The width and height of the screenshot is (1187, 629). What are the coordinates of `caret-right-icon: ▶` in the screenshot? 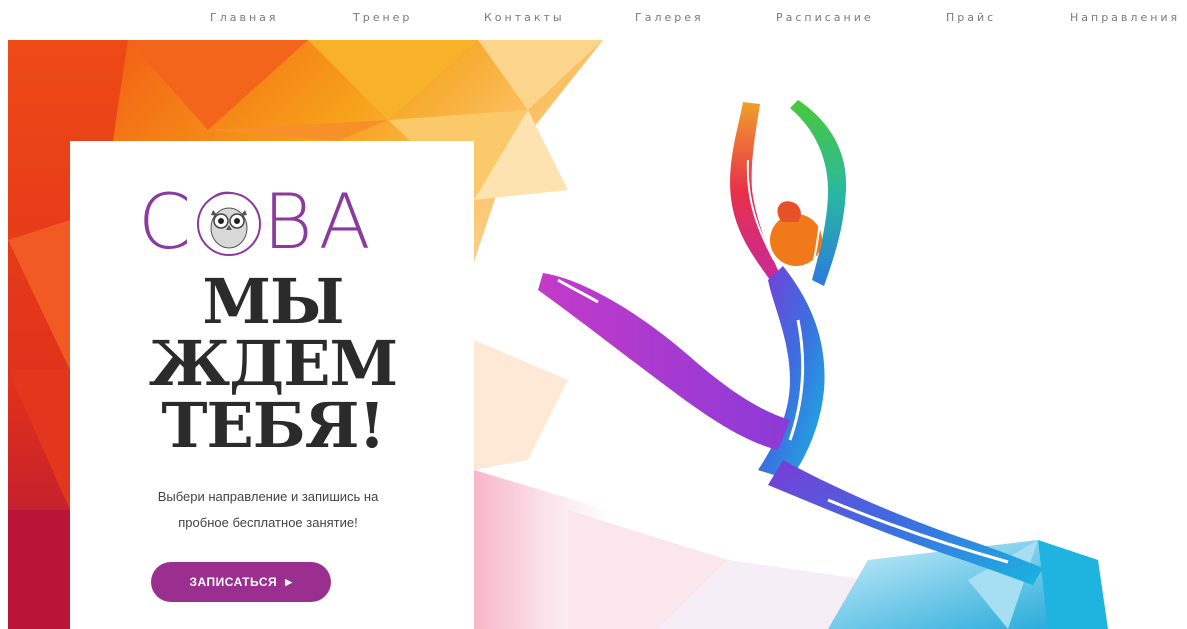 It's located at (289, 581).